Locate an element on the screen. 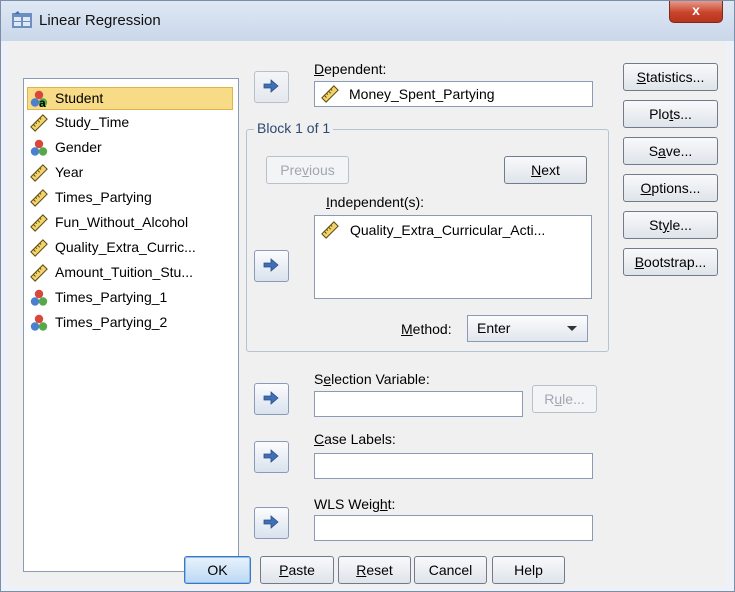 This screenshot has width=735, height=592. close-button: x is located at coordinates (696, 12).